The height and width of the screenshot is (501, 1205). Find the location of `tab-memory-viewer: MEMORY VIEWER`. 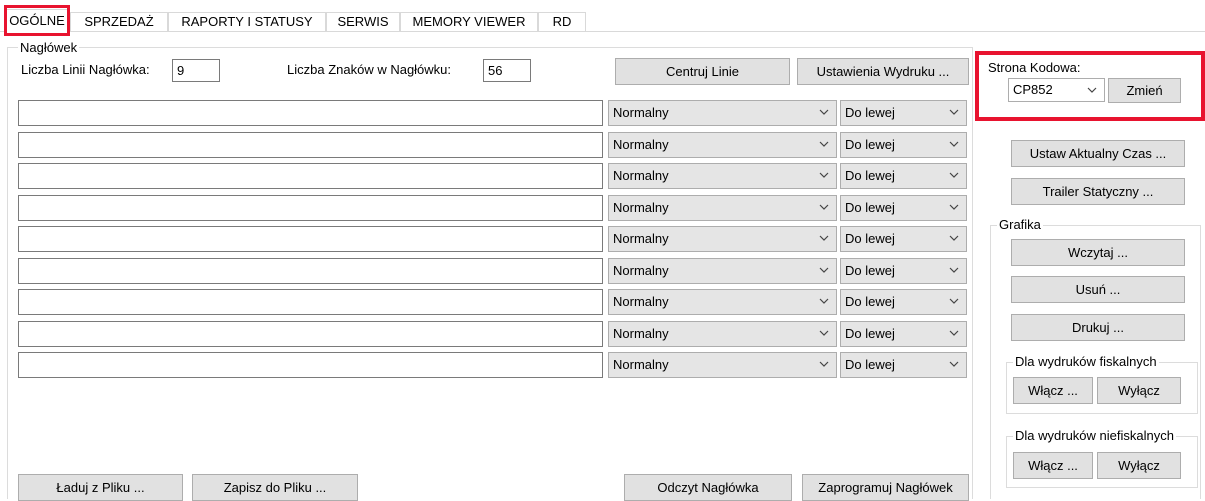

tab-memory-viewer: MEMORY VIEWER is located at coordinates (469, 22).